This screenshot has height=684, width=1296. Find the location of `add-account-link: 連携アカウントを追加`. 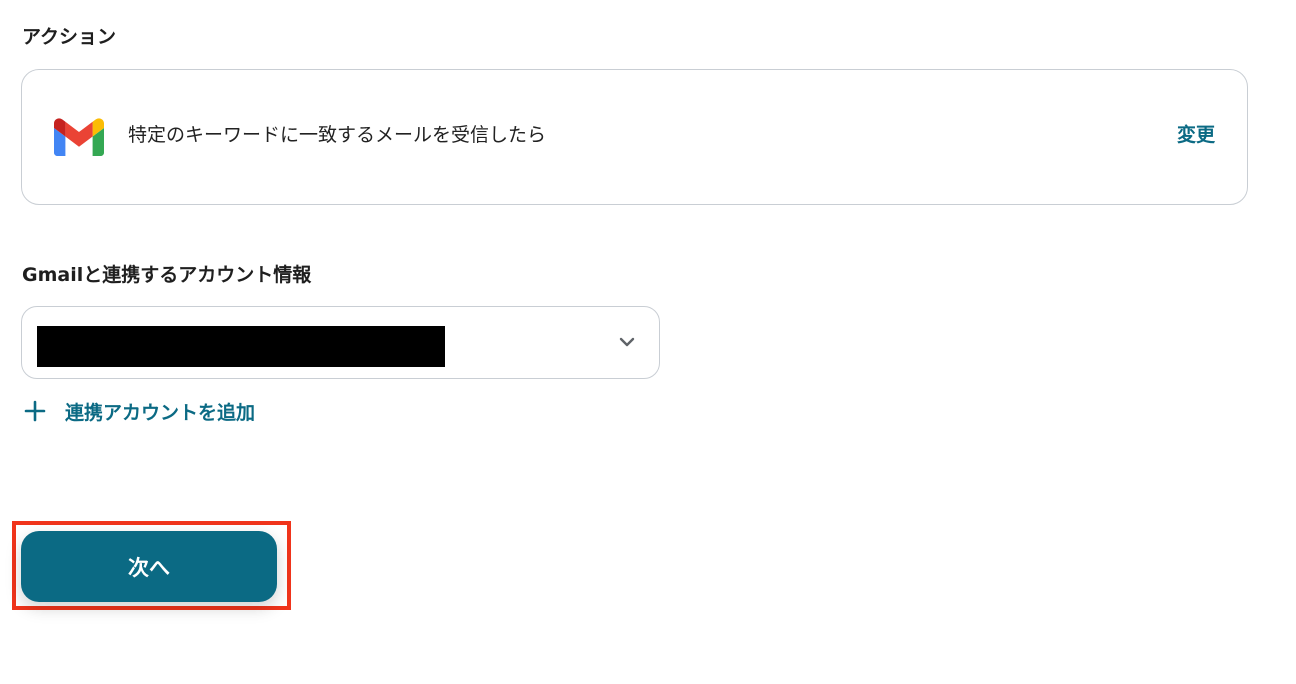

add-account-link: 連携アカウントを追加 is located at coordinates (139, 411).